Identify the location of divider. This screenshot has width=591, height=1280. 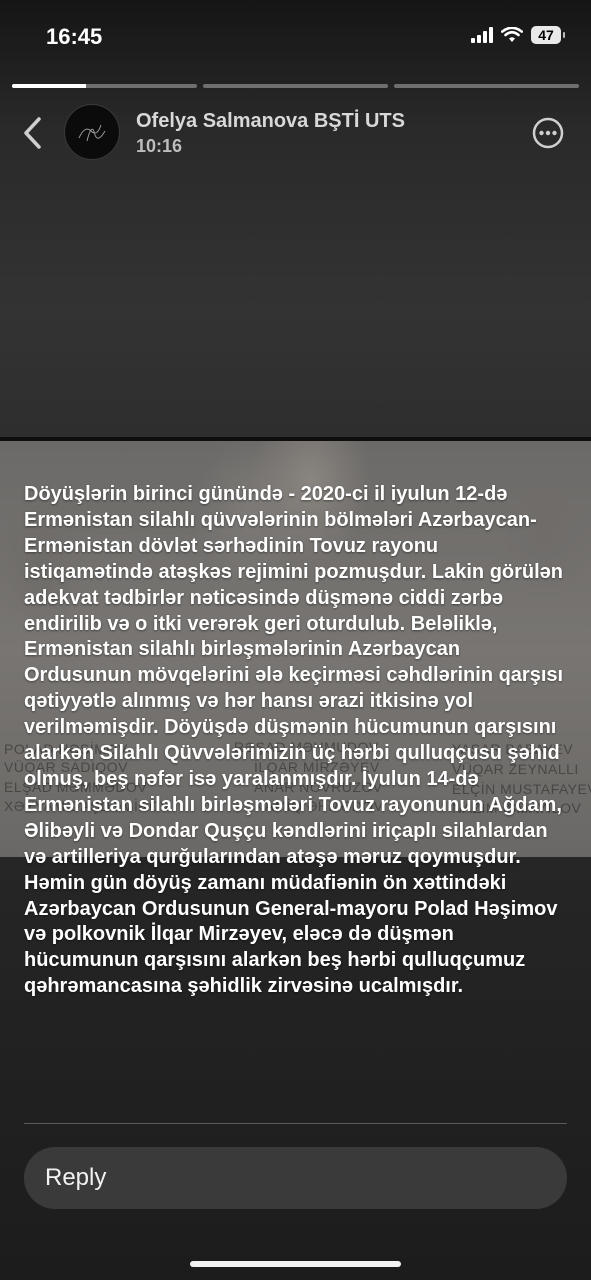
(295, 1123).